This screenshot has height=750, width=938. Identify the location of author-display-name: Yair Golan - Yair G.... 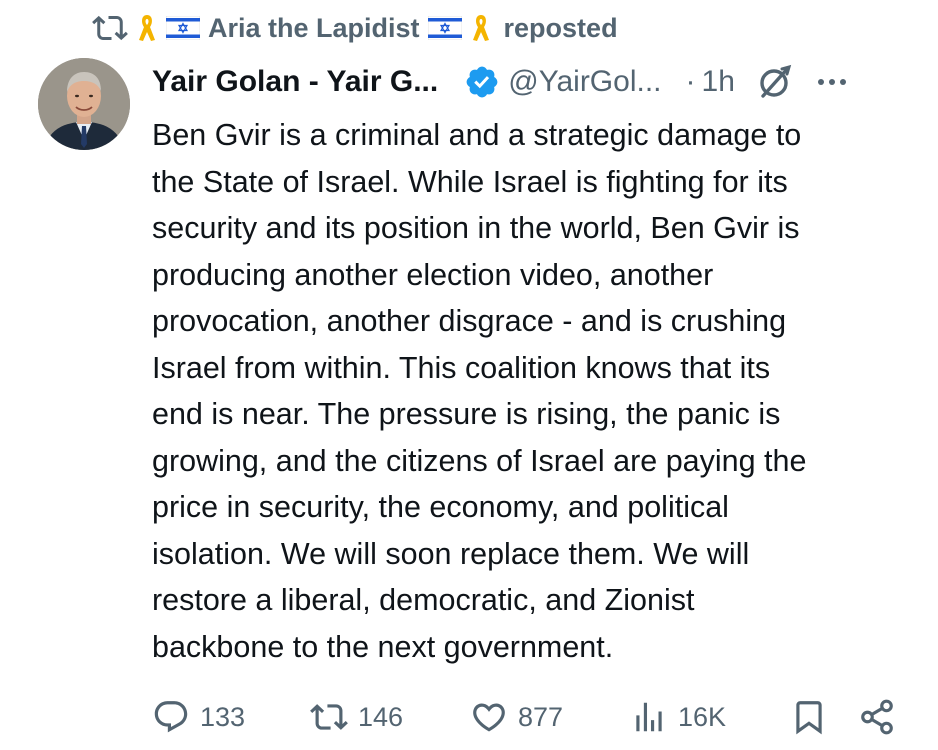
(295, 82).